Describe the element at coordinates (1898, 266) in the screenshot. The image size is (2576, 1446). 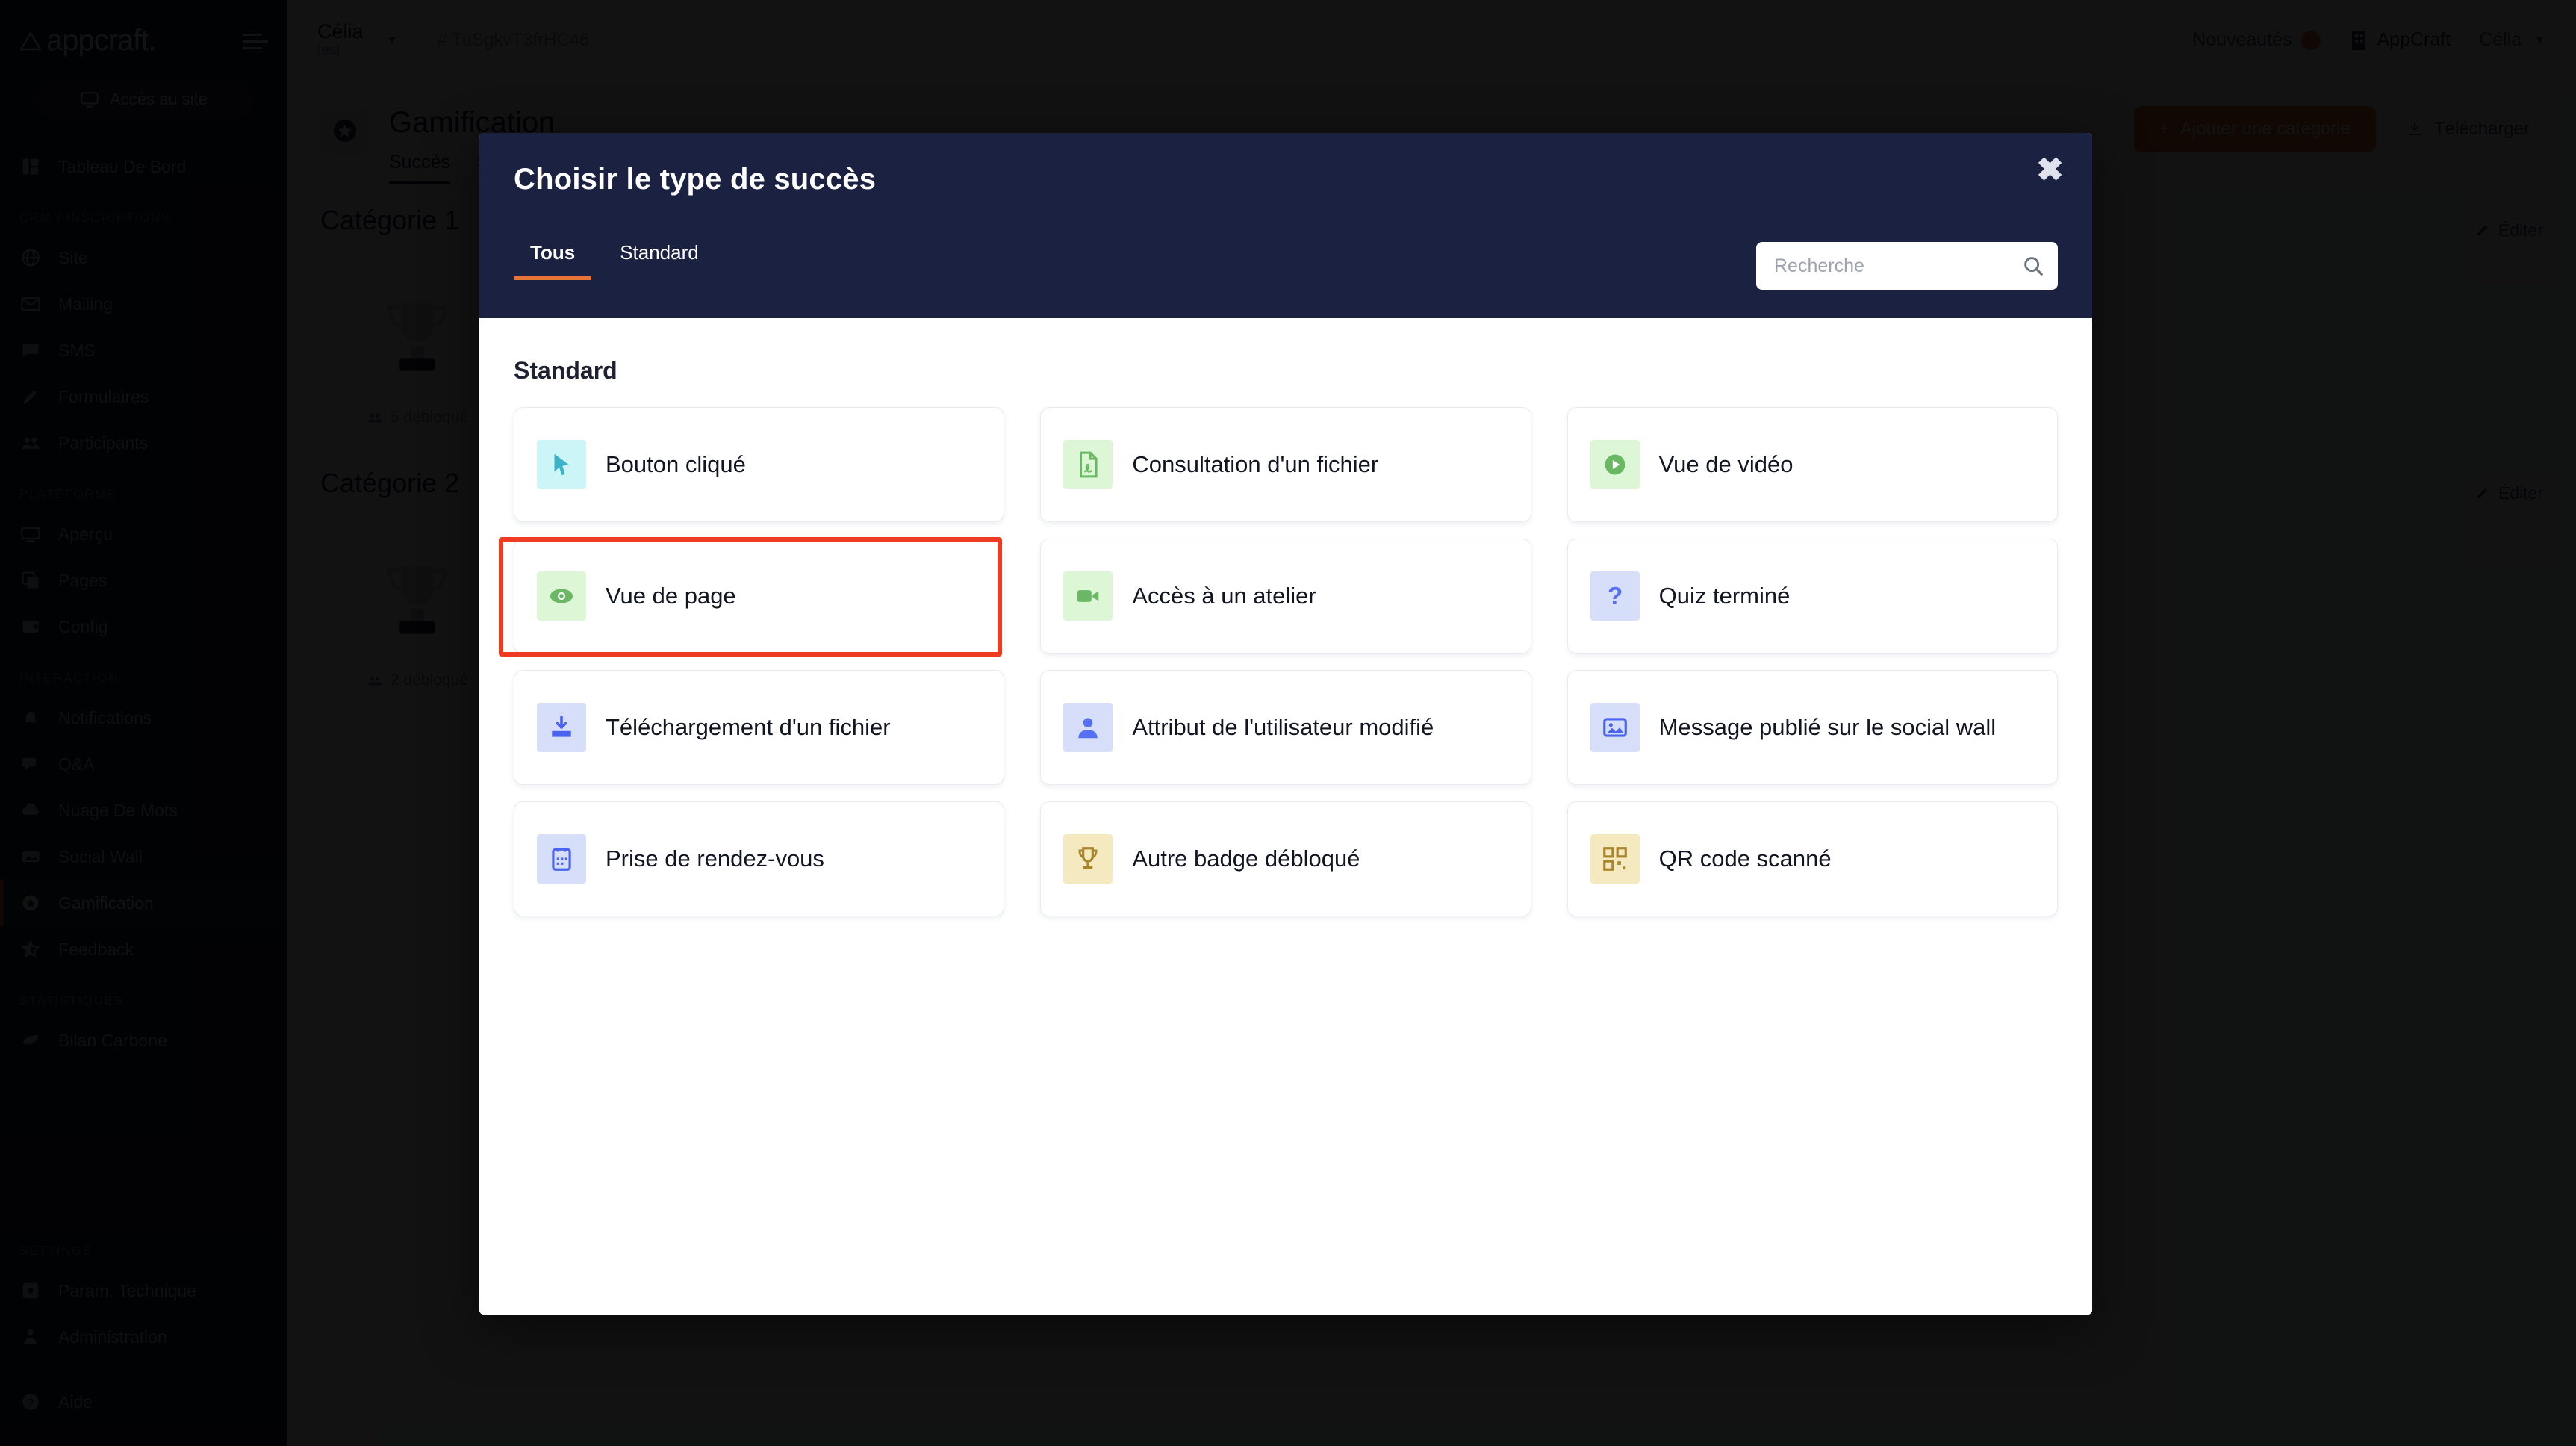
I see `search-input` at that location.